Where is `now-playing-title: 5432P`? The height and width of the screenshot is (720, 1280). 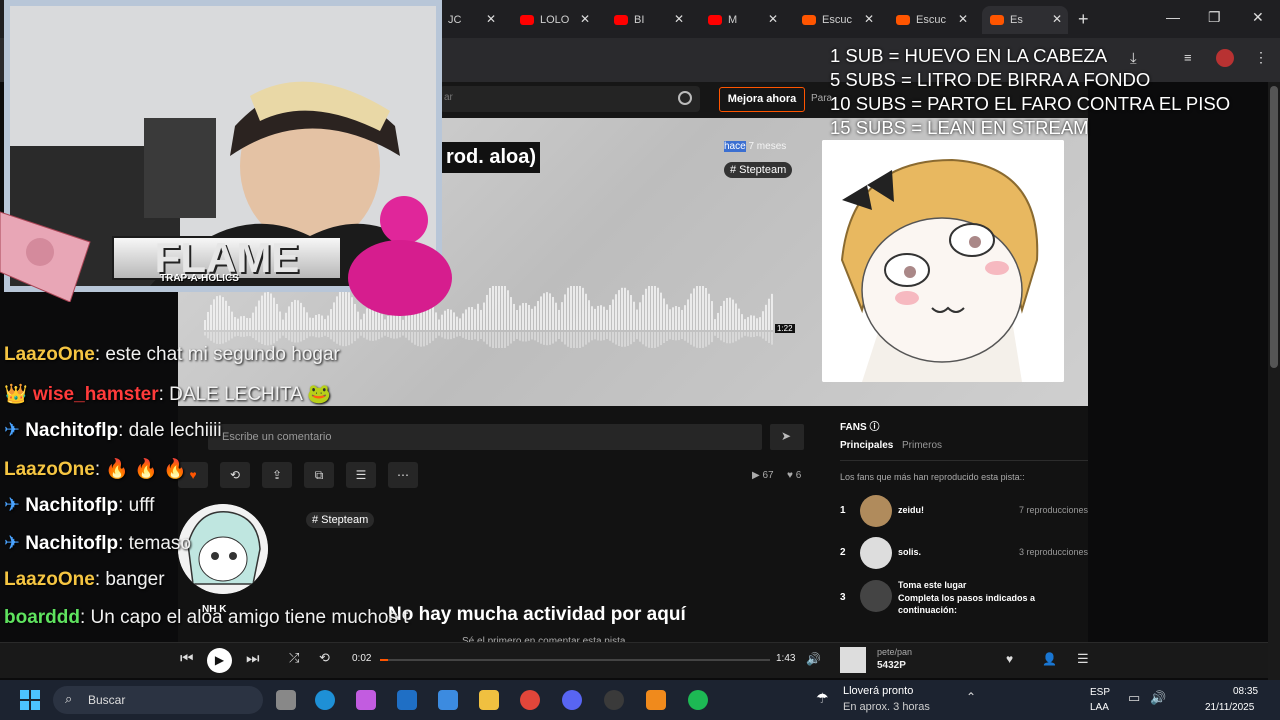 now-playing-title: 5432P is located at coordinates (891, 665).